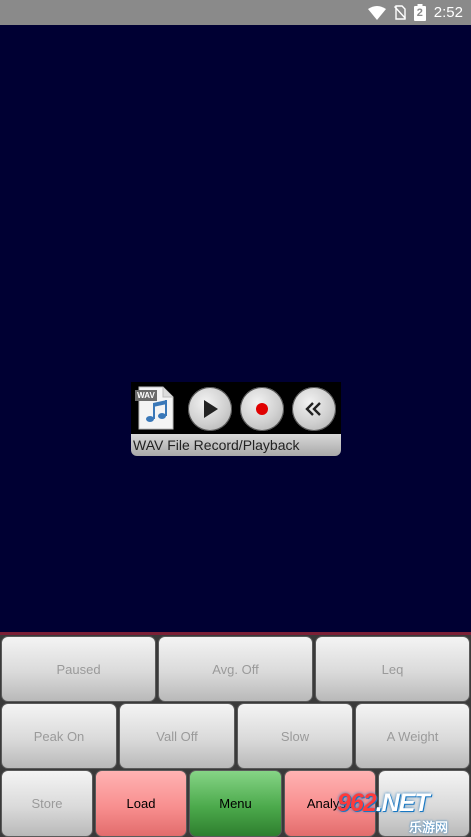  What do you see at coordinates (141, 803) in the screenshot?
I see `load-button: Load` at bounding box center [141, 803].